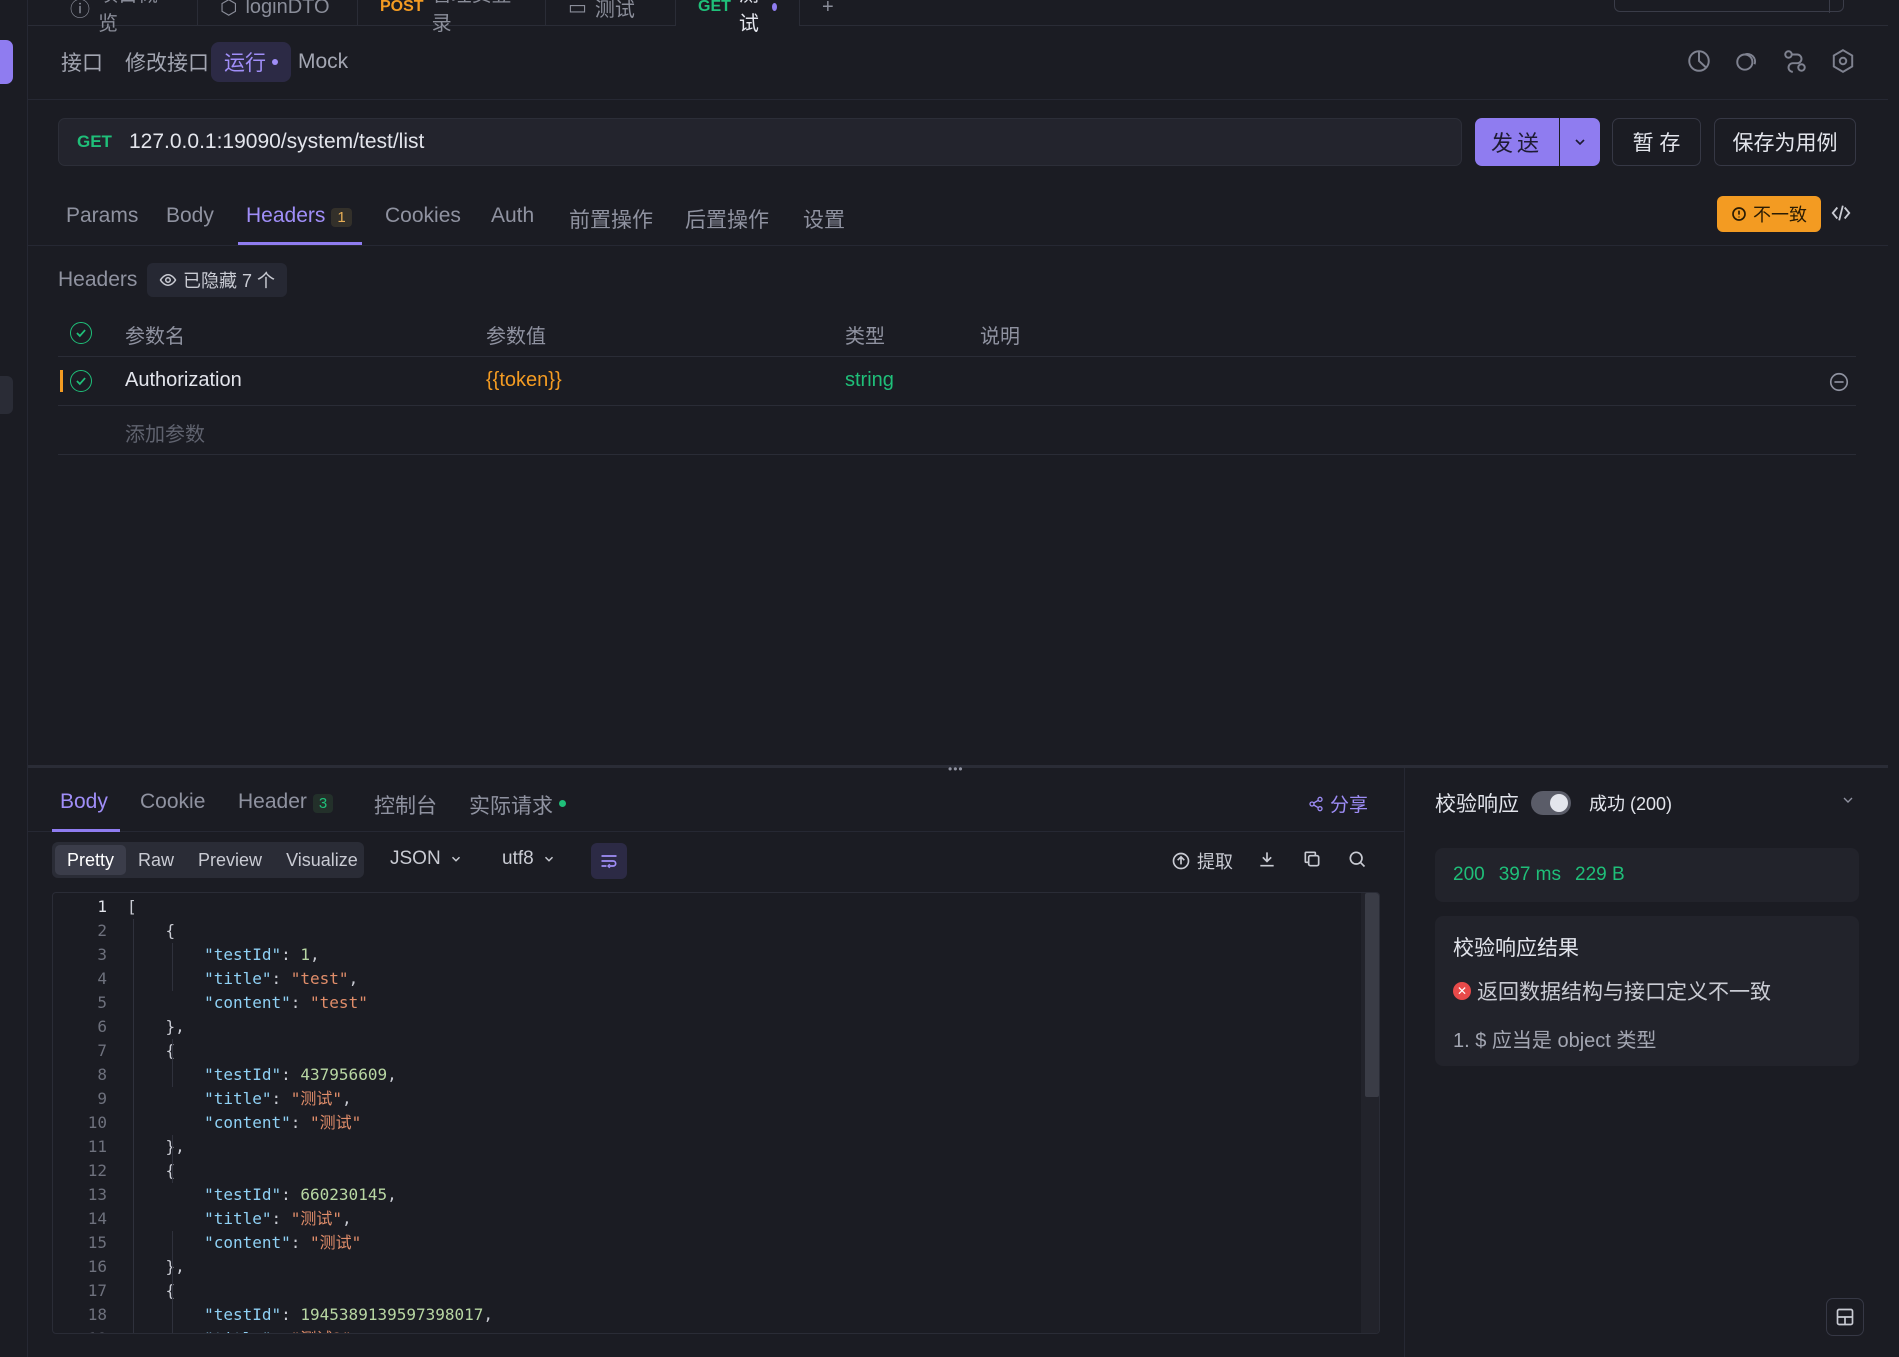  Describe the element at coordinates (1517, 142) in the screenshot. I see `send-button: 发送` at that location.